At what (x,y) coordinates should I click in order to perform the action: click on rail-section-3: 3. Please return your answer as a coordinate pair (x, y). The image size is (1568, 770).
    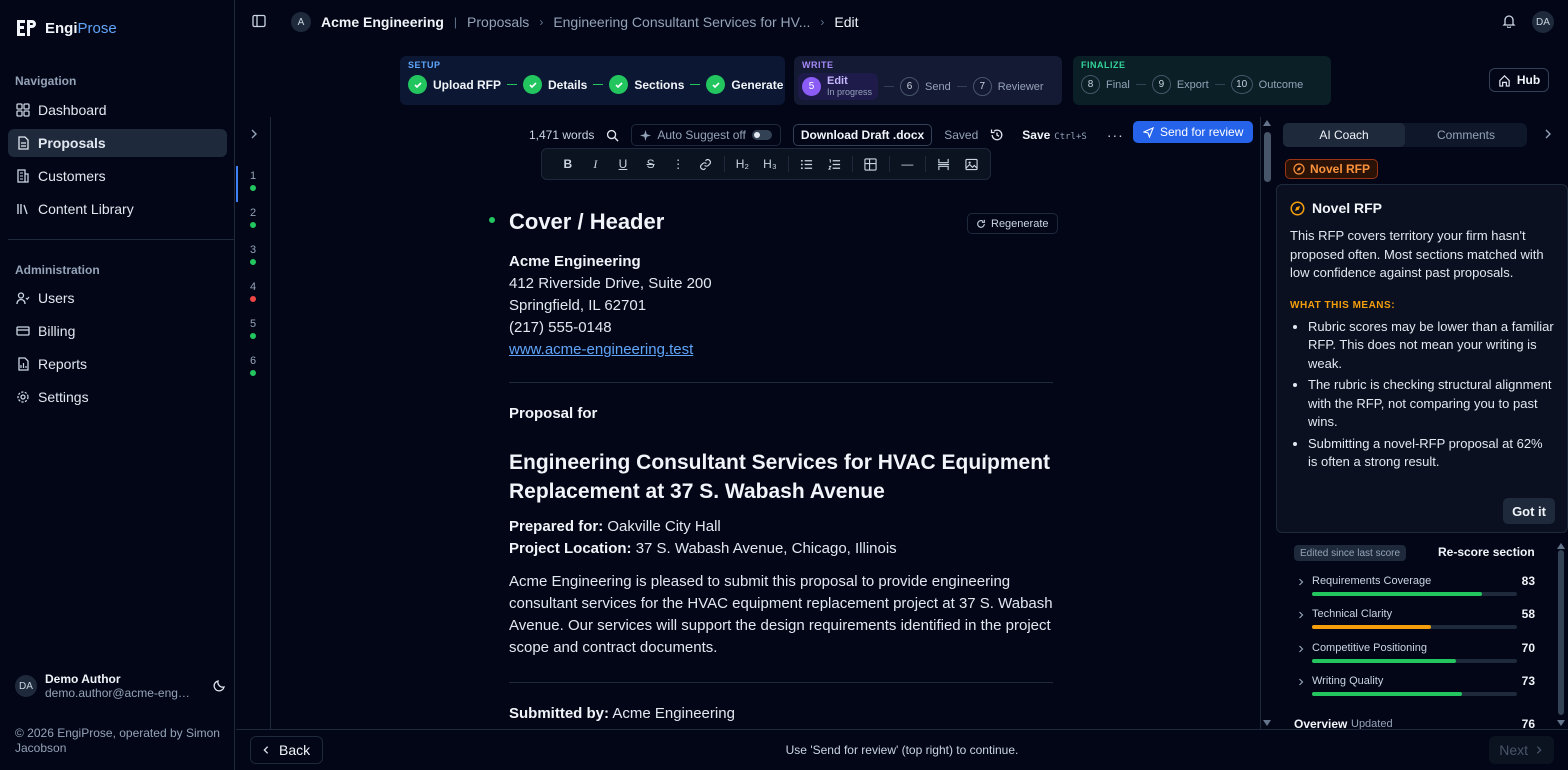
    Looking at the image, I should click on (253, 262).